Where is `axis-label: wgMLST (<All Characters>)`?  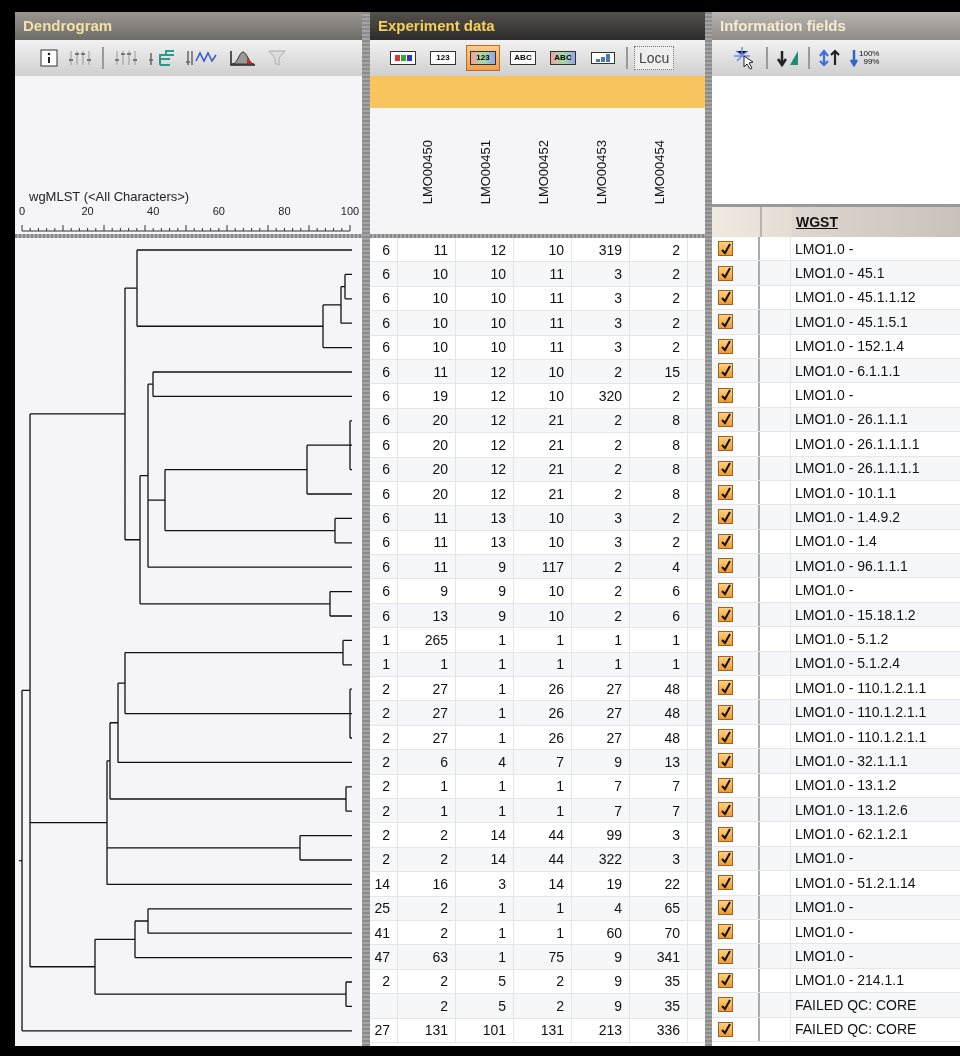 axis-label: wgMLST (<All Characters>) is located at coordinates (109, 196).